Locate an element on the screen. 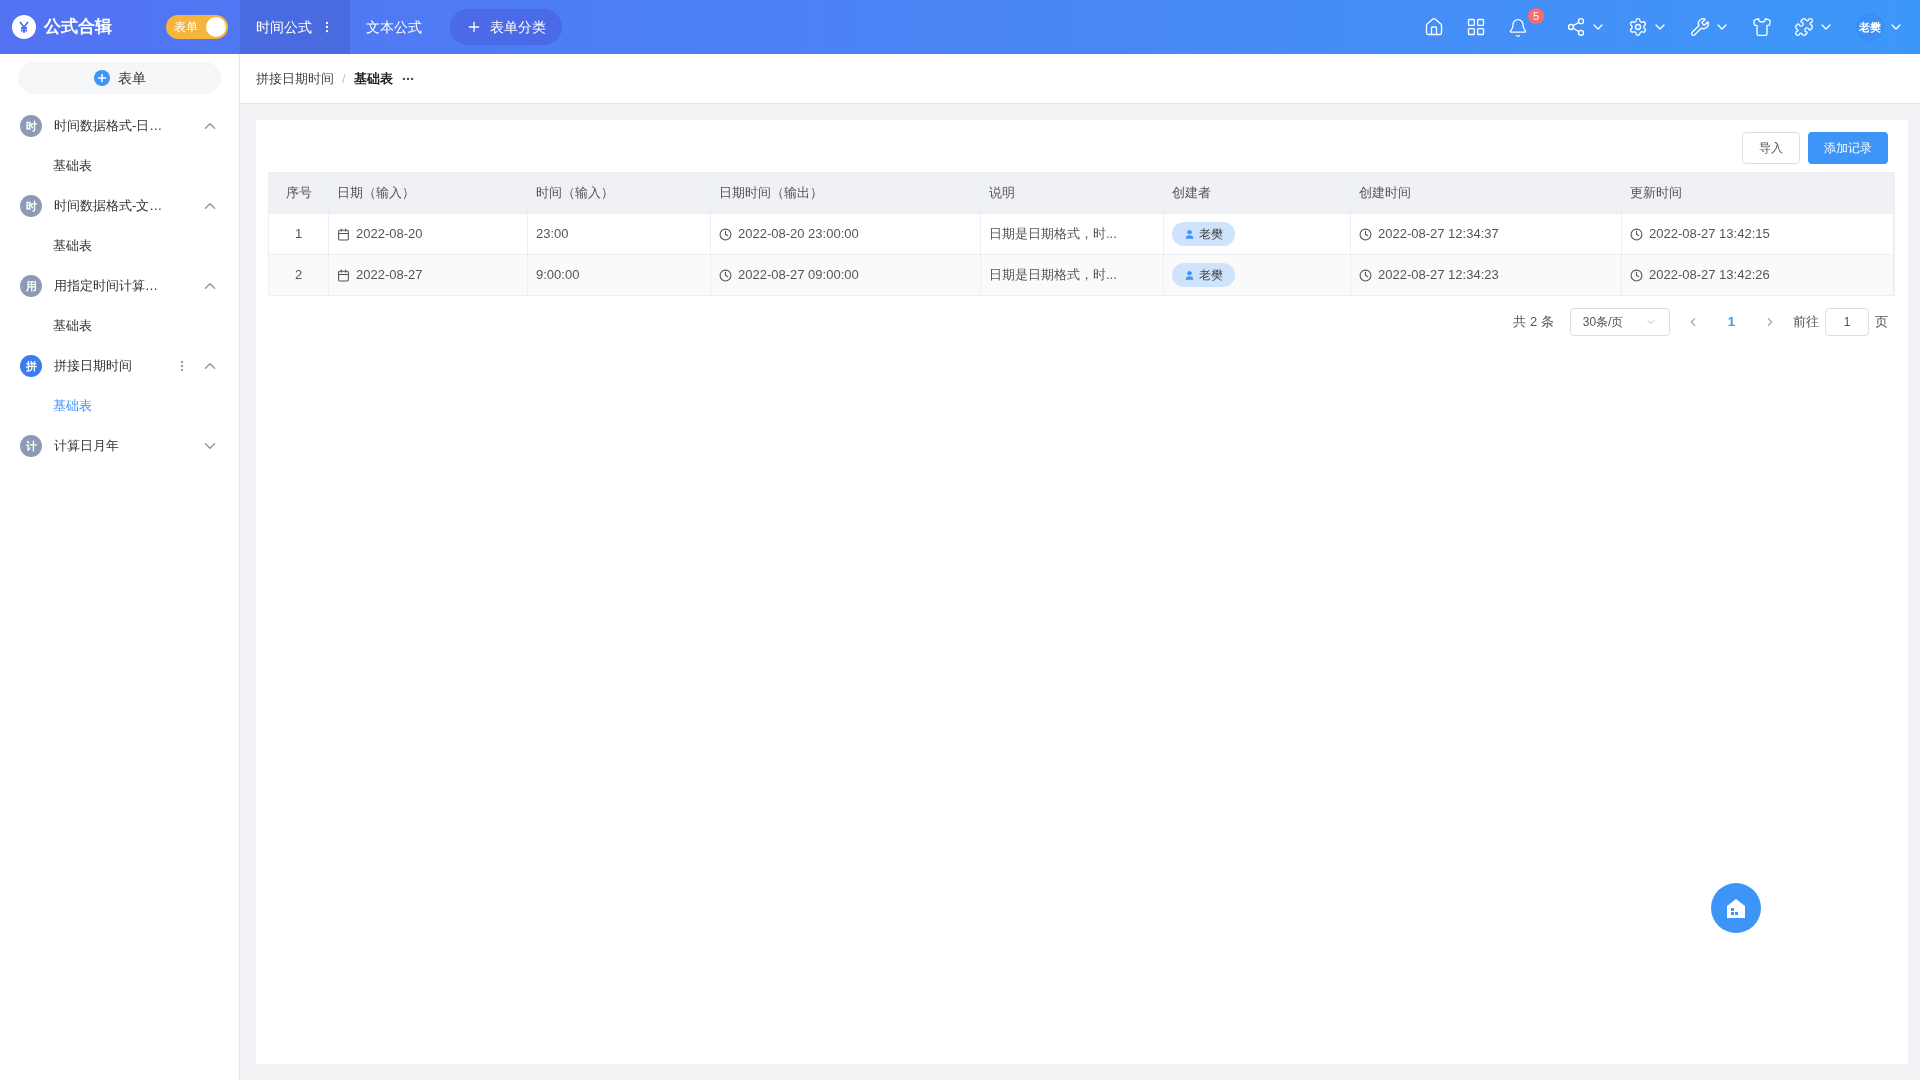  sidebar-group: 计 计算日月年 is located at coordinates (119, 446).